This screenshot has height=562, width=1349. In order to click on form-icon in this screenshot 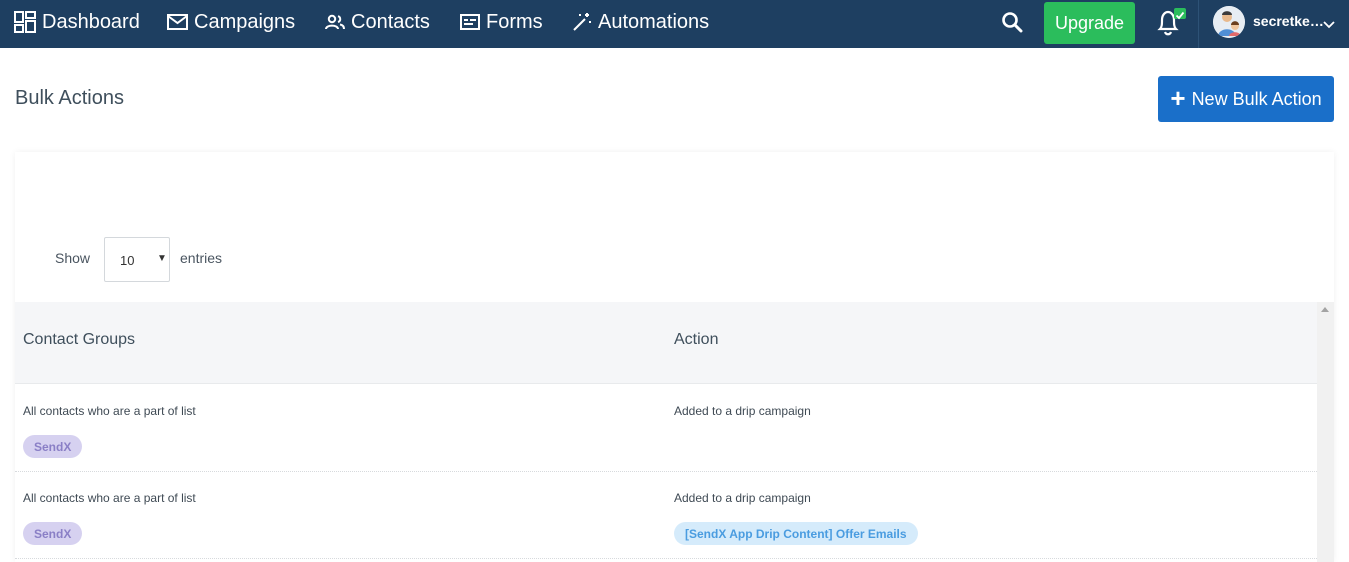, I will do `click(470, 22)`.